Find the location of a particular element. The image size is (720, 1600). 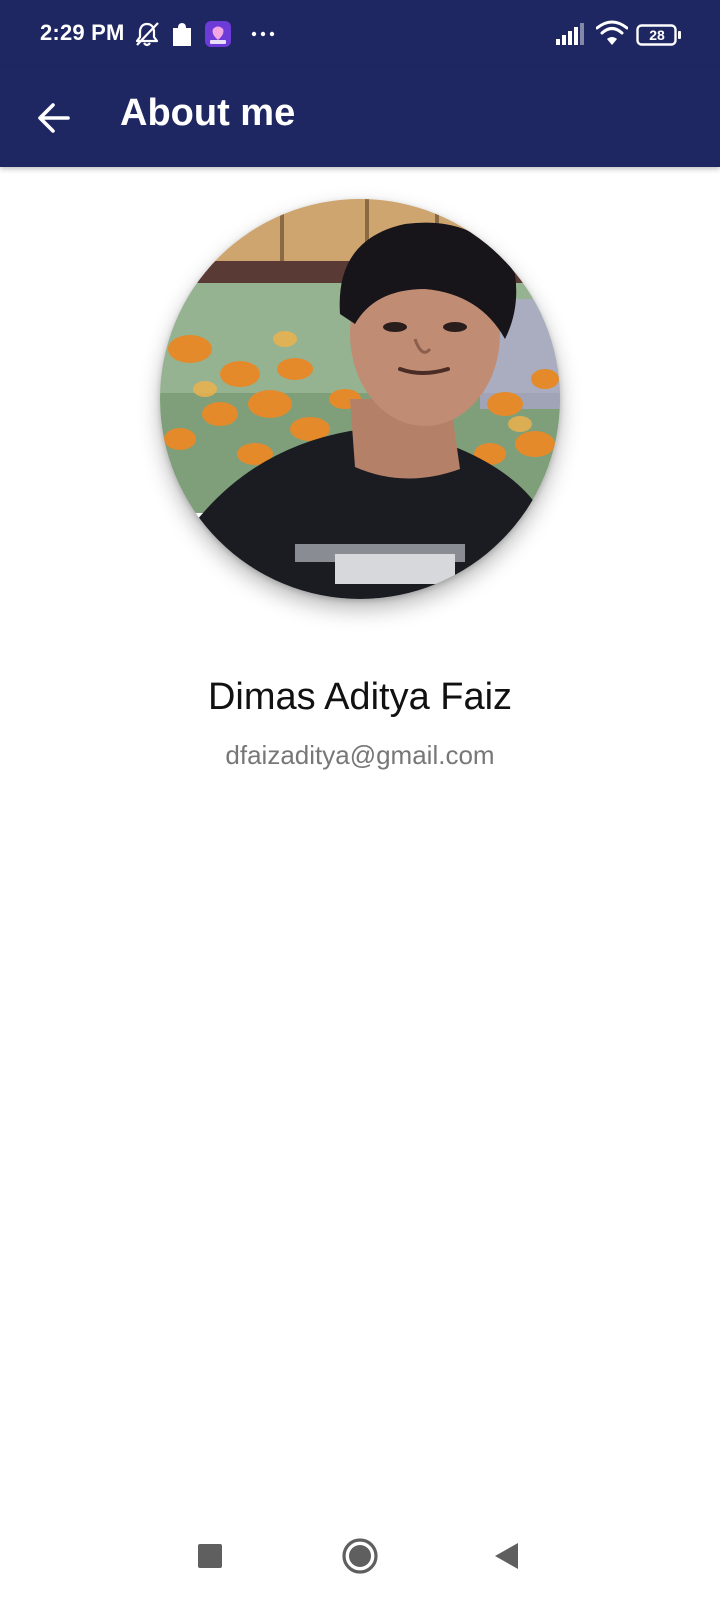

back-button is located at coordinates (54, 118).